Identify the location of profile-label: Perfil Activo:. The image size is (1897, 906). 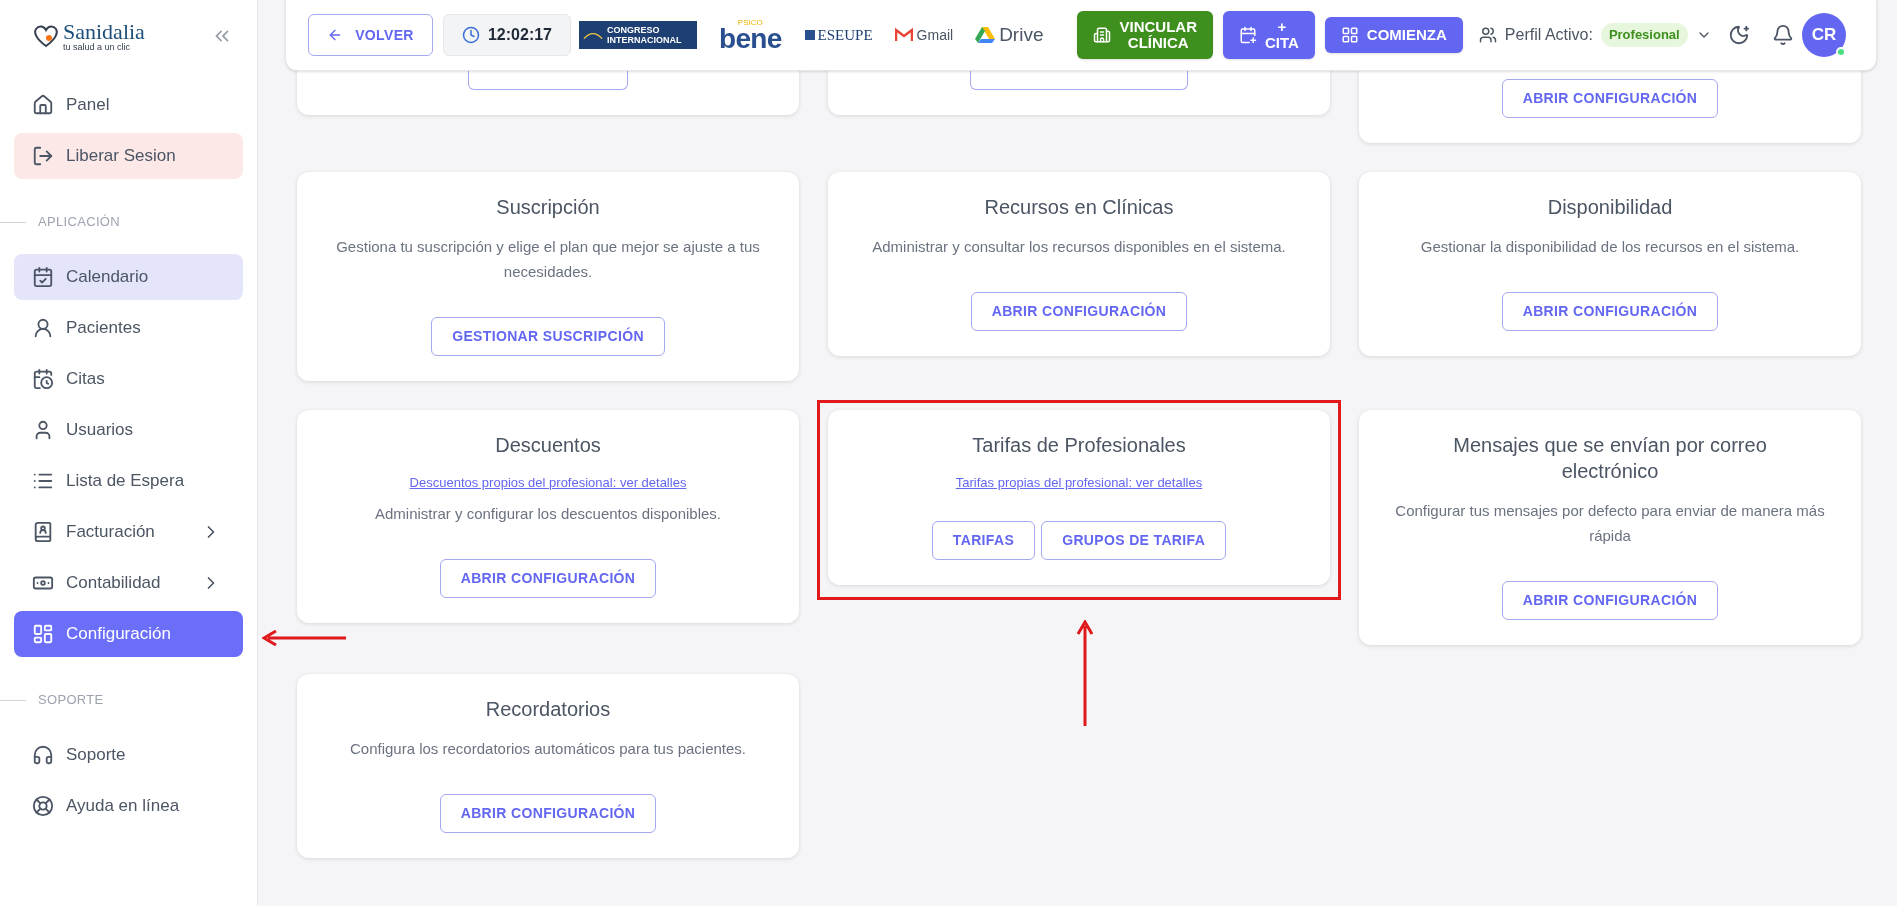
(1548, 35).